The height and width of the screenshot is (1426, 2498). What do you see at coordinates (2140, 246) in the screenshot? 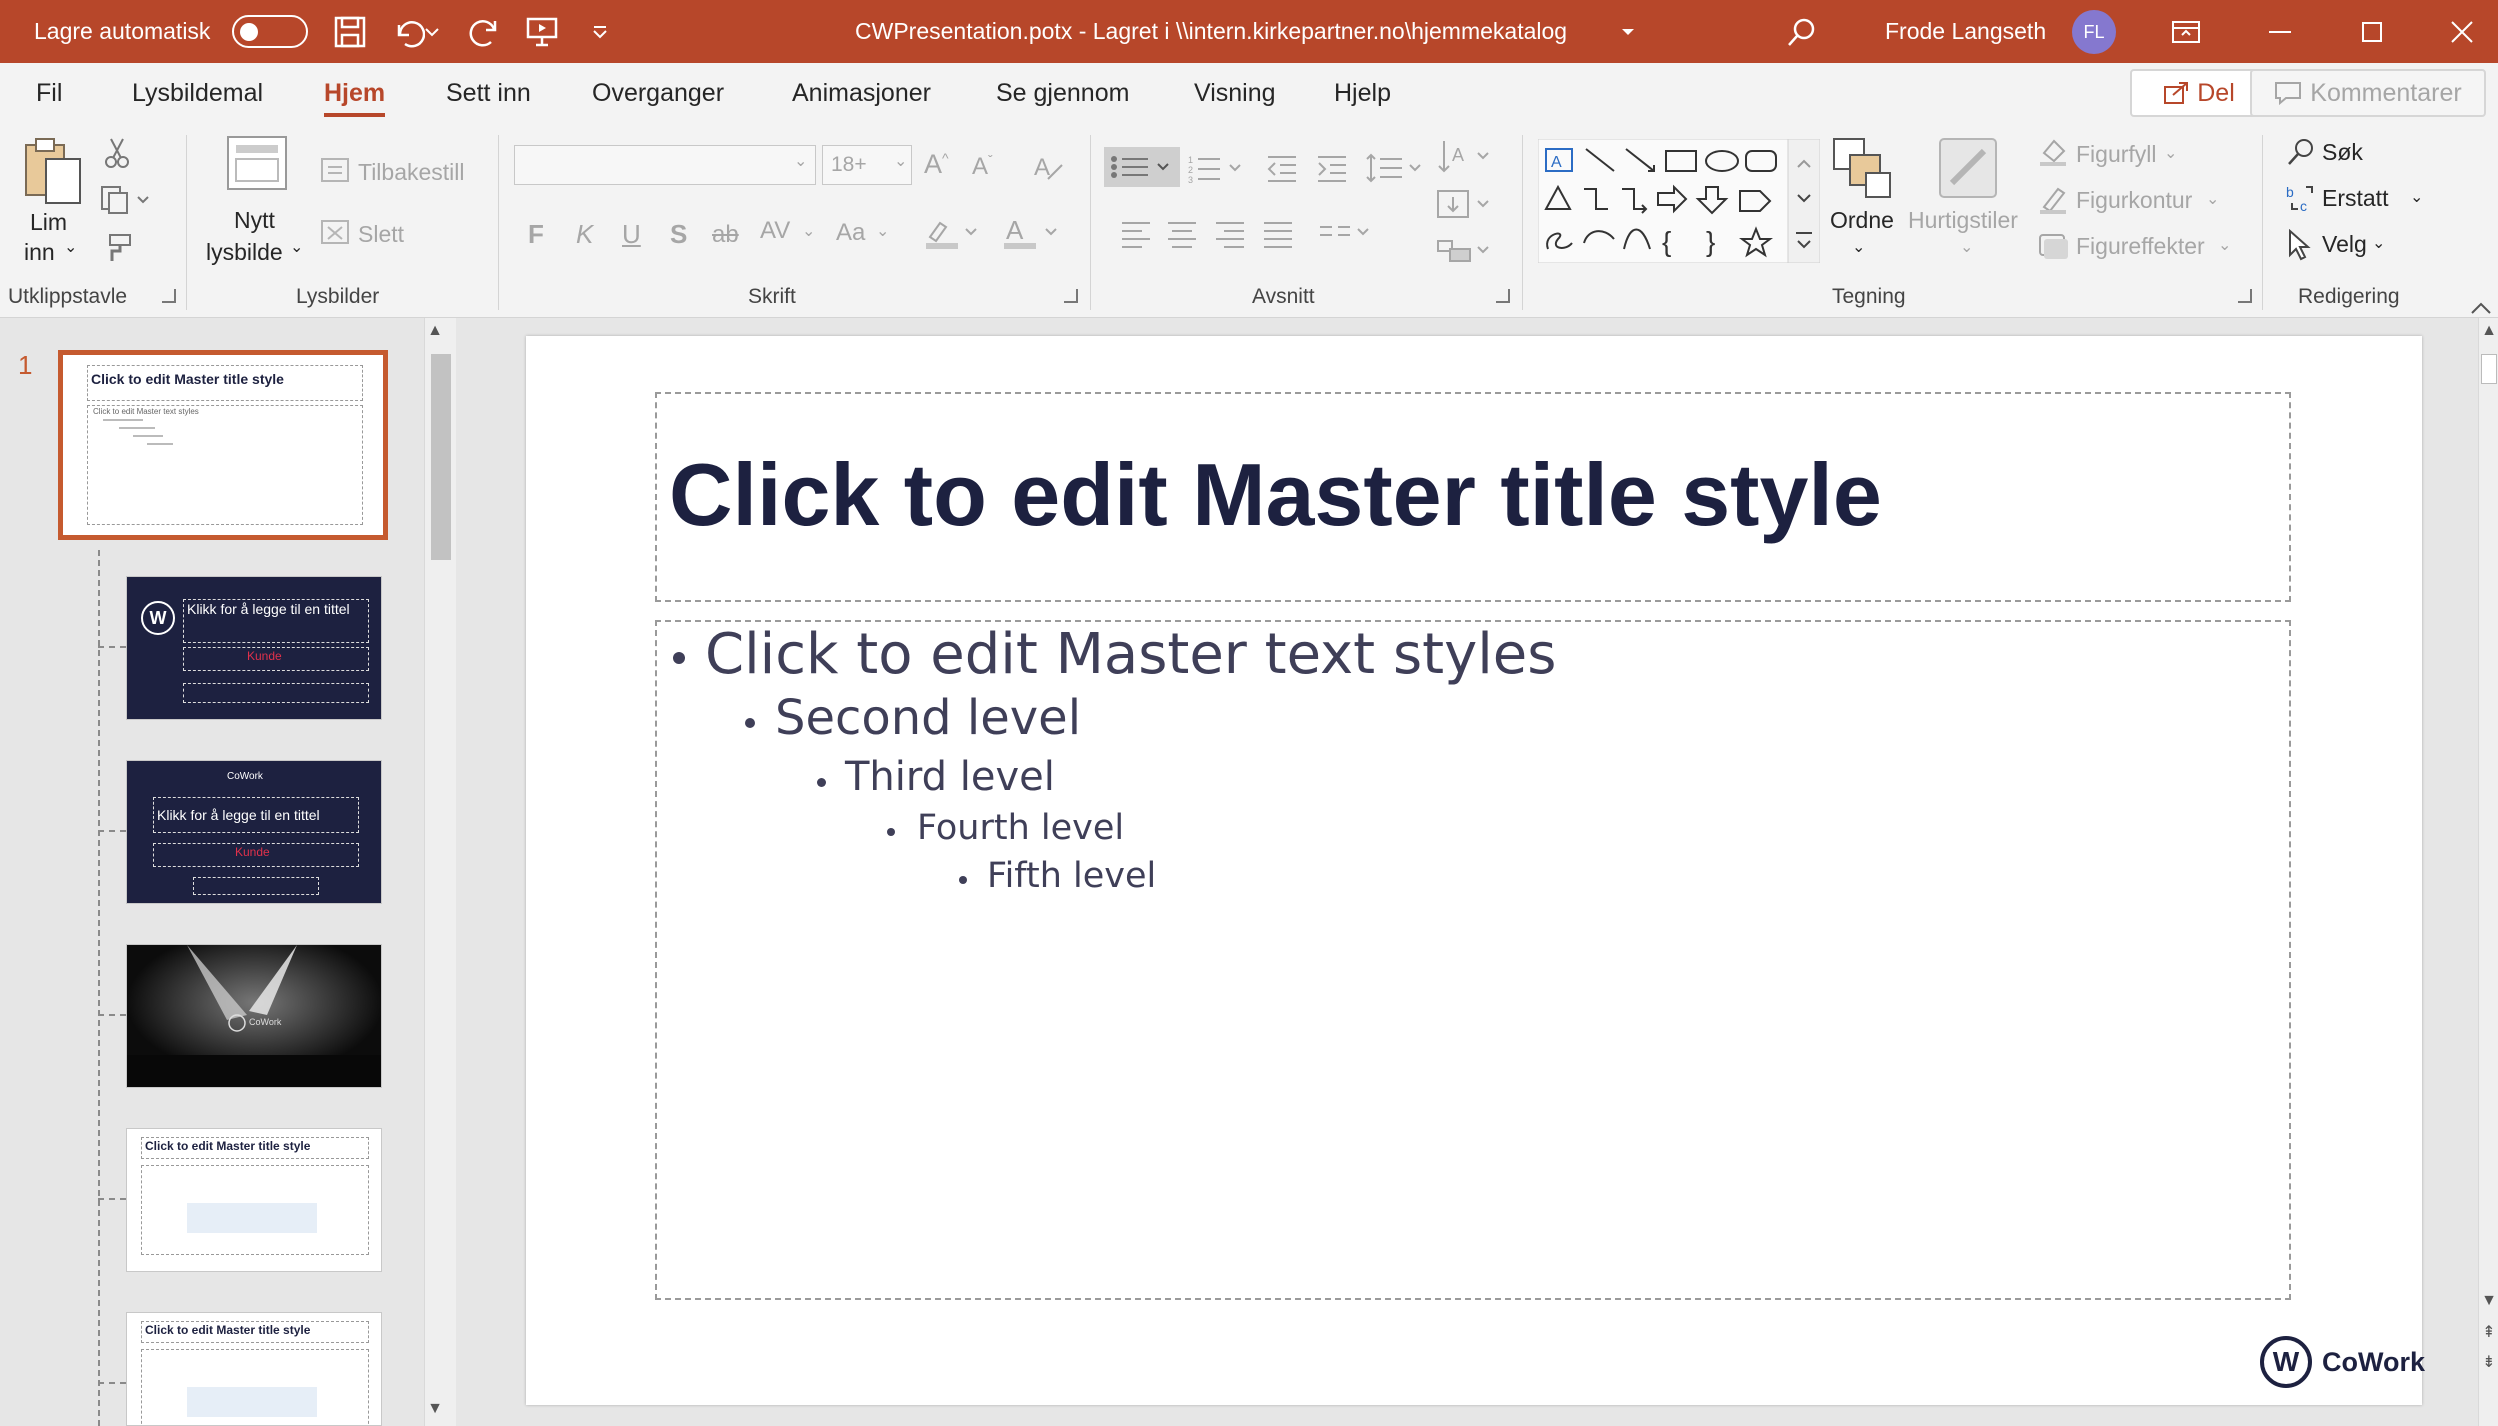
I see `shape-effects-label: Figureffekter` at bounding box center [2140, 246].